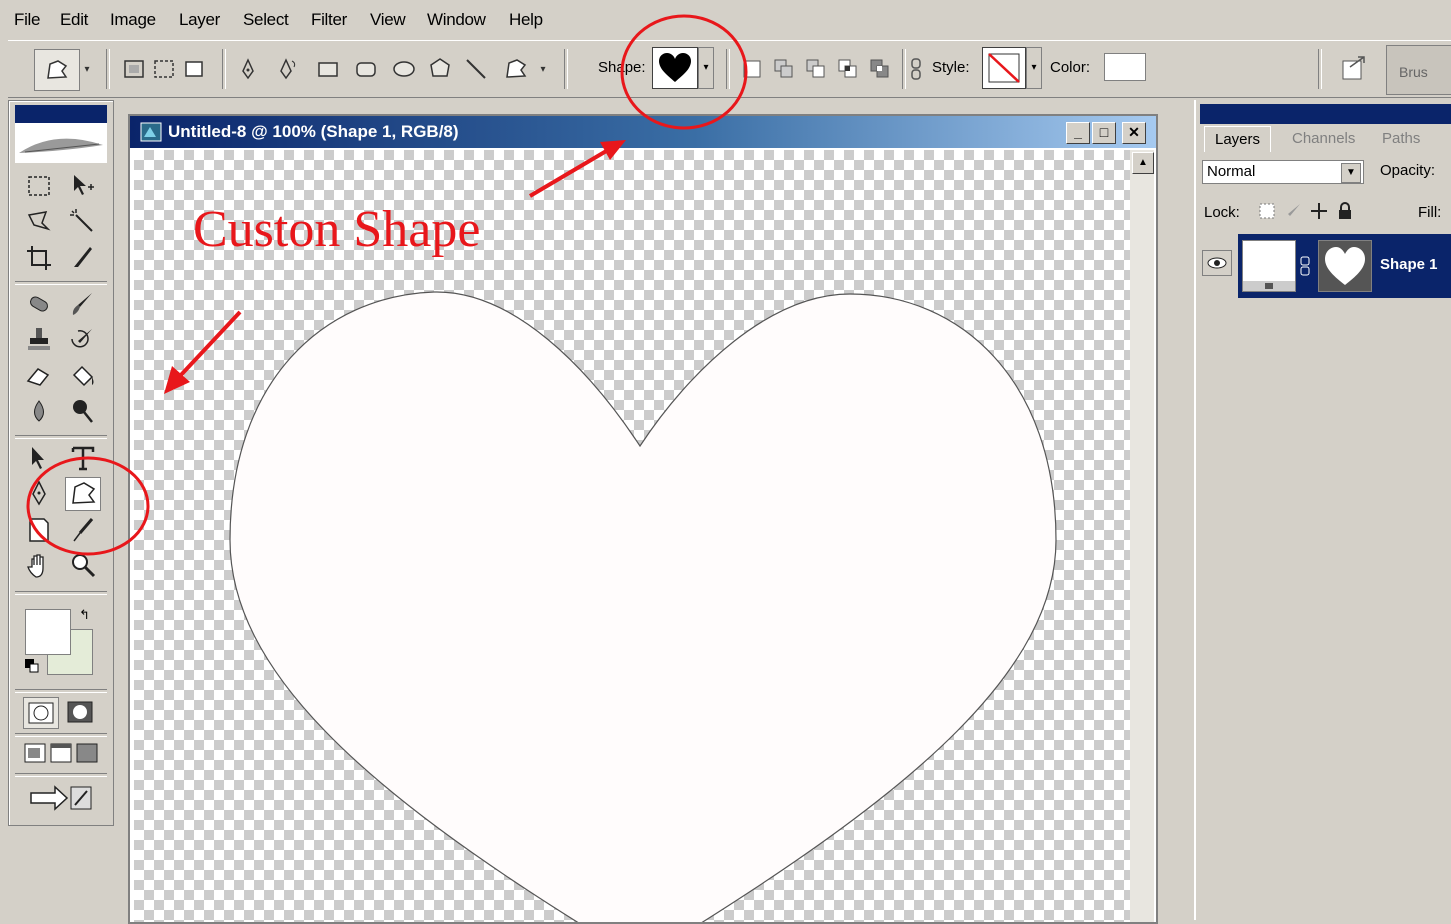  I want to click on standard-screen-mode-button, so click(35, 753).